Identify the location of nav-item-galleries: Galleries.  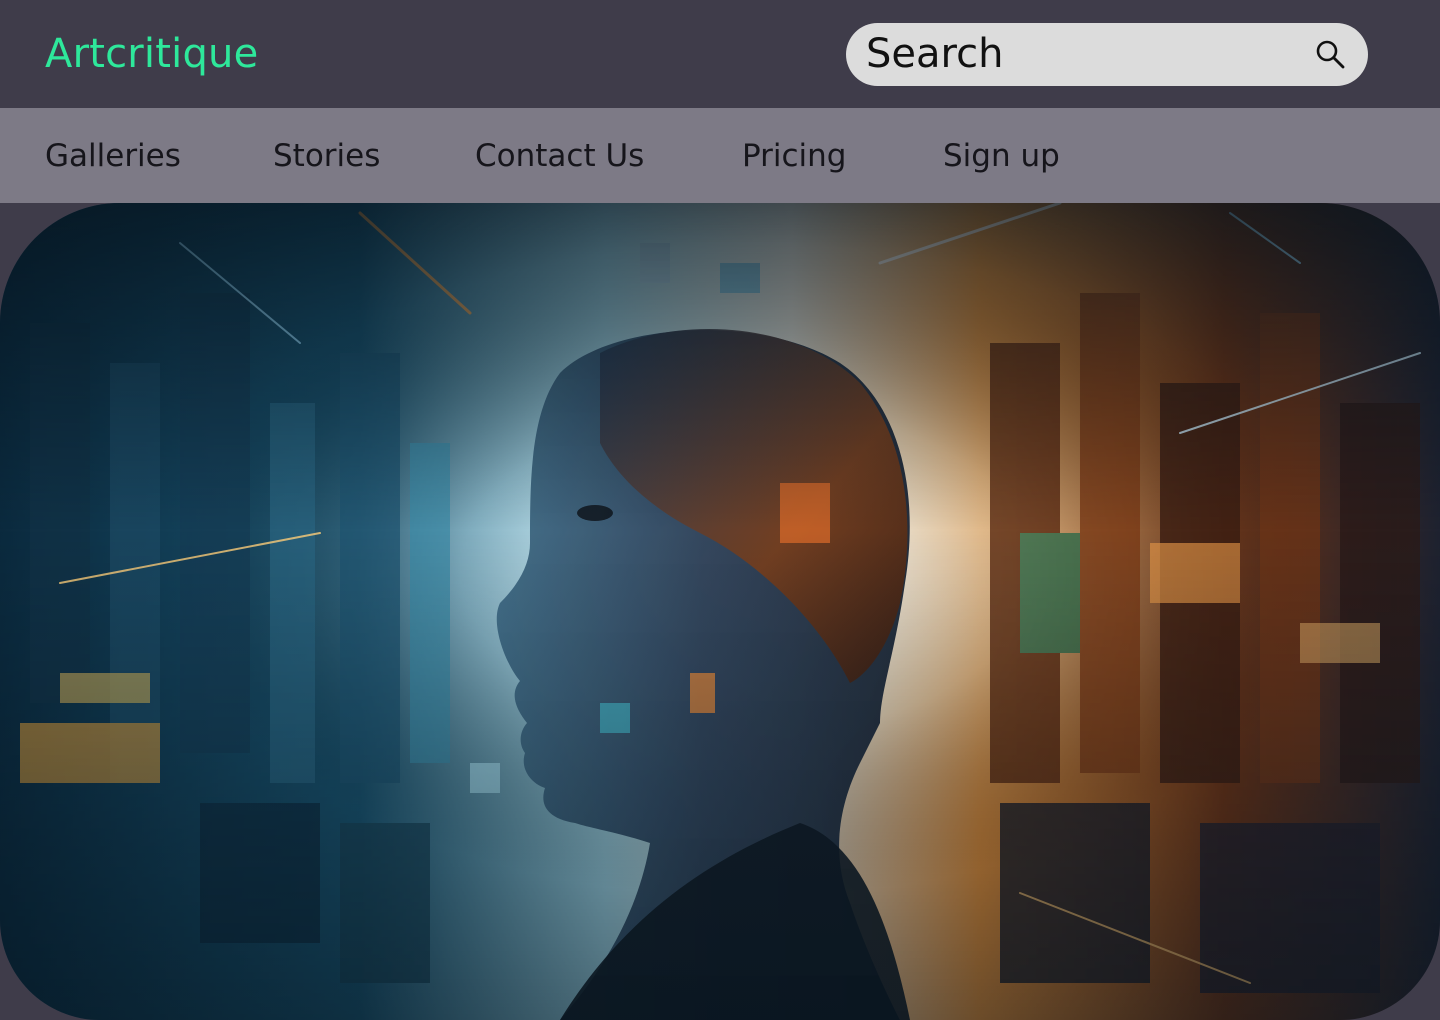
(113, 156).